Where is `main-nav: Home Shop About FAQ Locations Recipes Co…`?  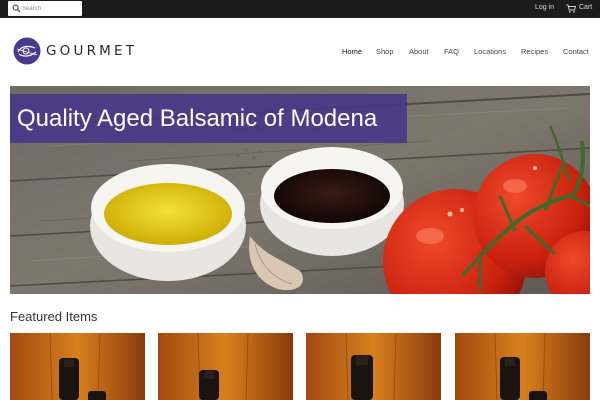
main-nav: Home Shop About FAQ Locations Recipes Co… is located at coordinates (300, 52).